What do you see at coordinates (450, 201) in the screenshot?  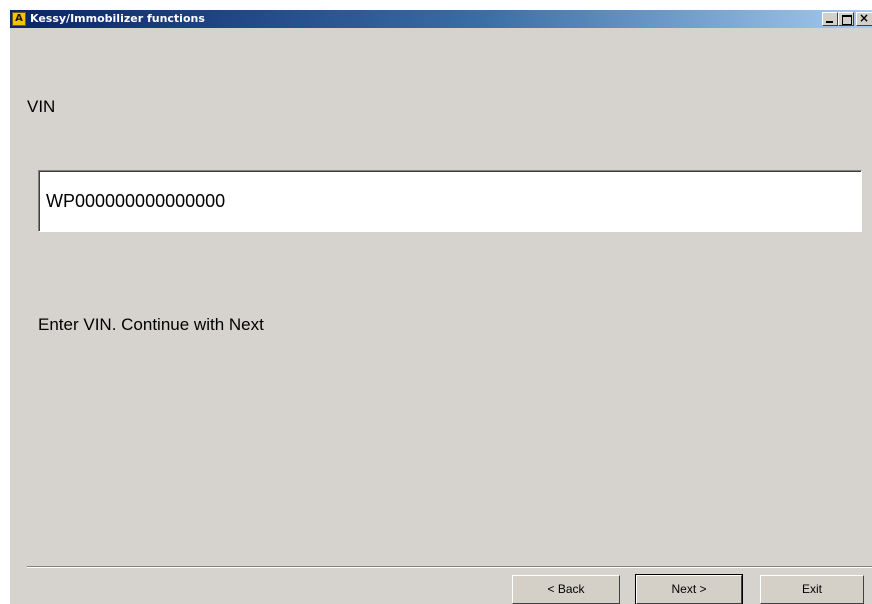 I see `vin-input` at bounding box center [450, 201].